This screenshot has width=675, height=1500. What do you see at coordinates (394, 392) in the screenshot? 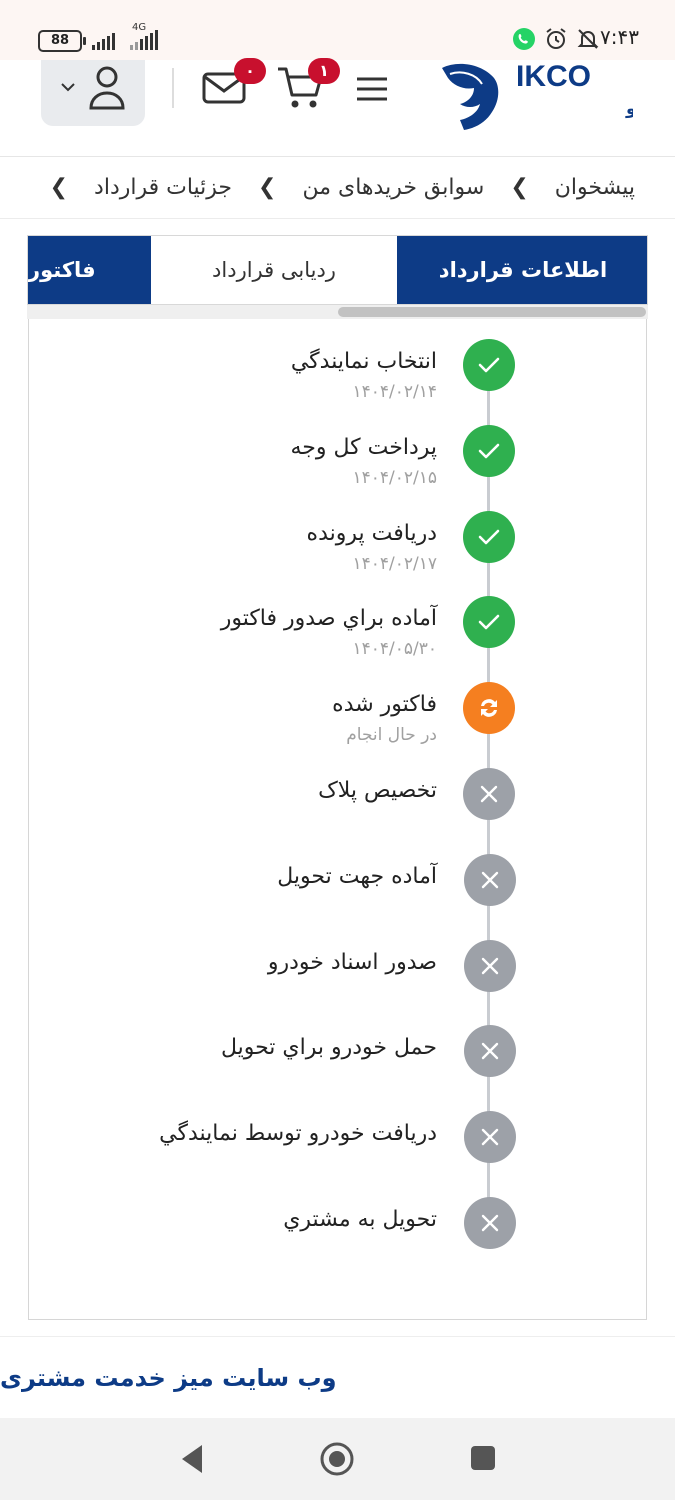
I see `timeline-step-date: ۱۴۰۴/۰۲/۱۴` at bounding box center [394, 392].